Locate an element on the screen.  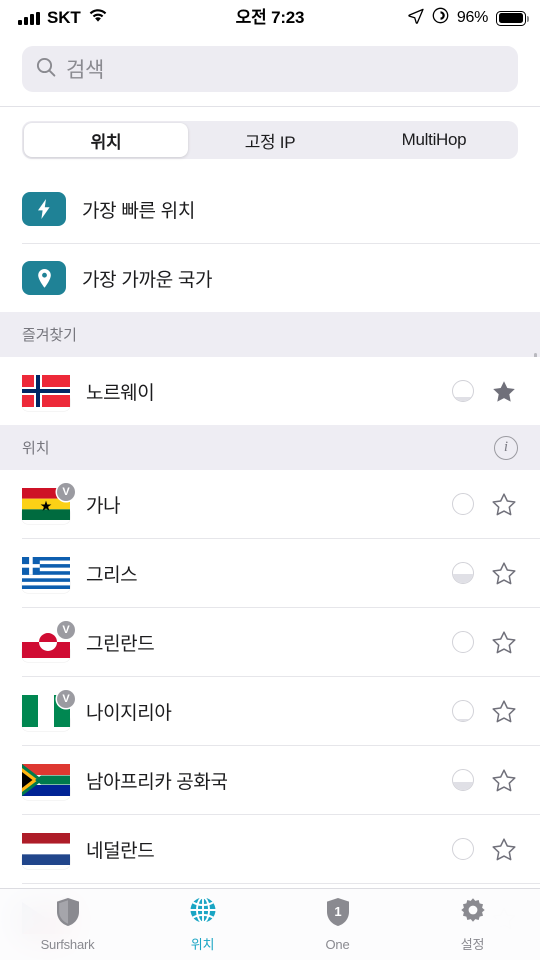
quick-action-fastest-location: 가장 빠른 위치 is located at coordinates (270, 209).